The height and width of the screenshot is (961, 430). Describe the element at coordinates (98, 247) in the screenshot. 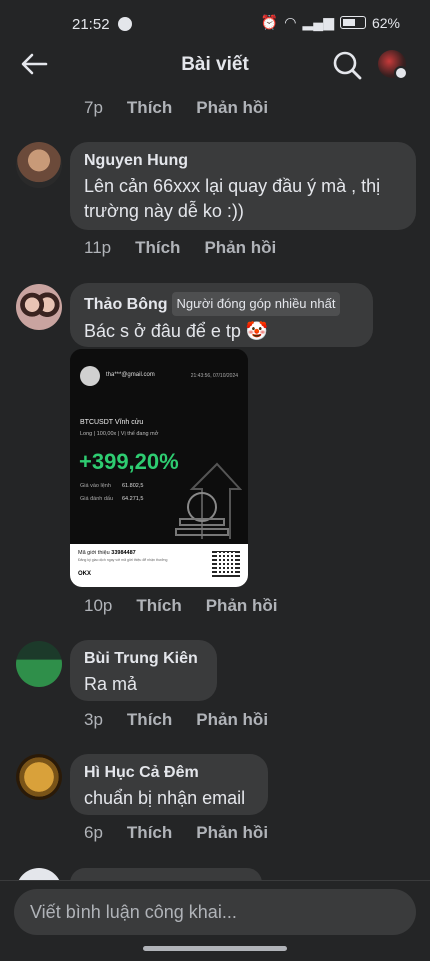

I see `comment-time: 11p` at that location.